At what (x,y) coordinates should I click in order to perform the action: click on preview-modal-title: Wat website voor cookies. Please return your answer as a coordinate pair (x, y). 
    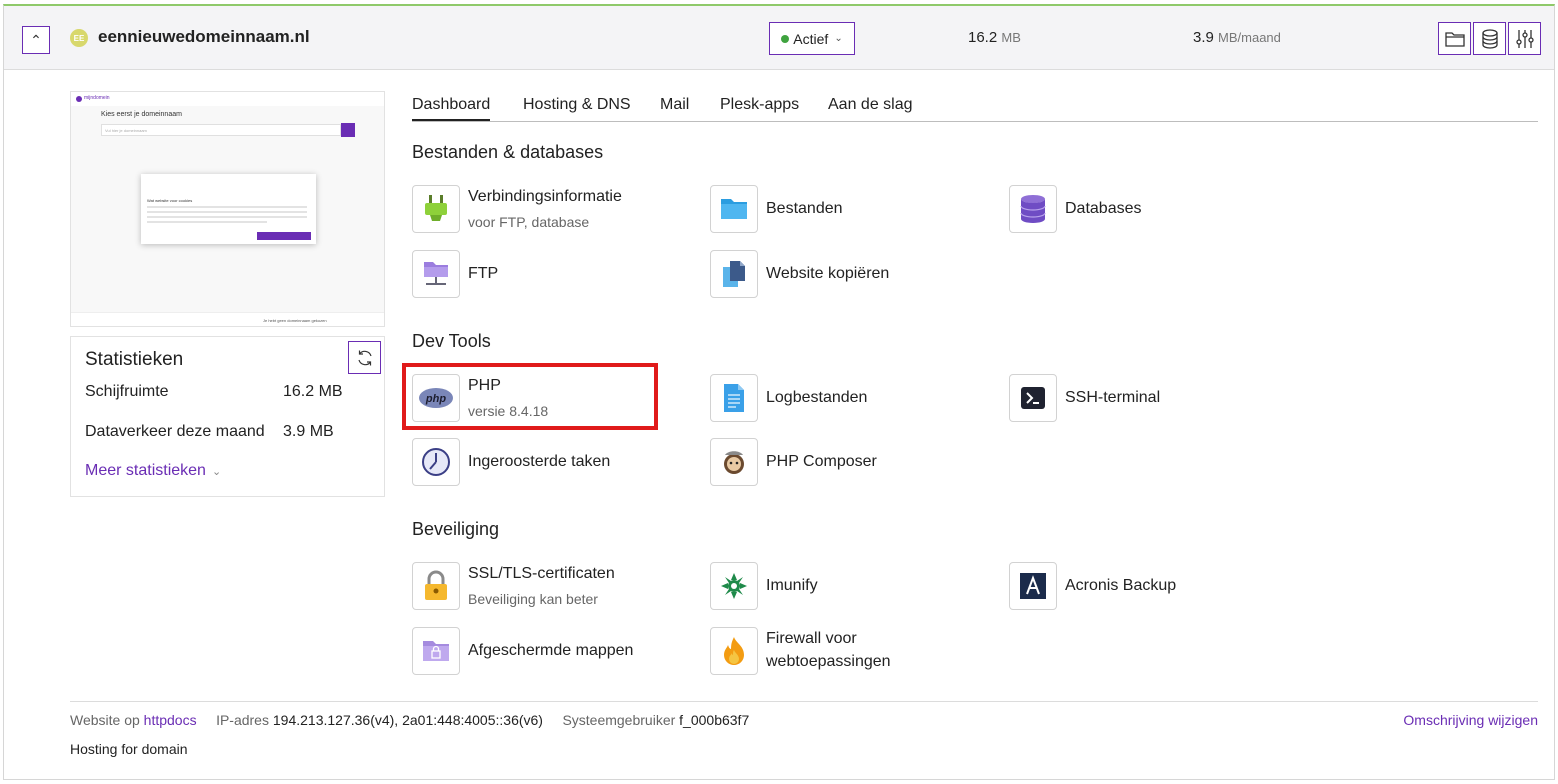
    Looking at the image, I should click on (170, 200).